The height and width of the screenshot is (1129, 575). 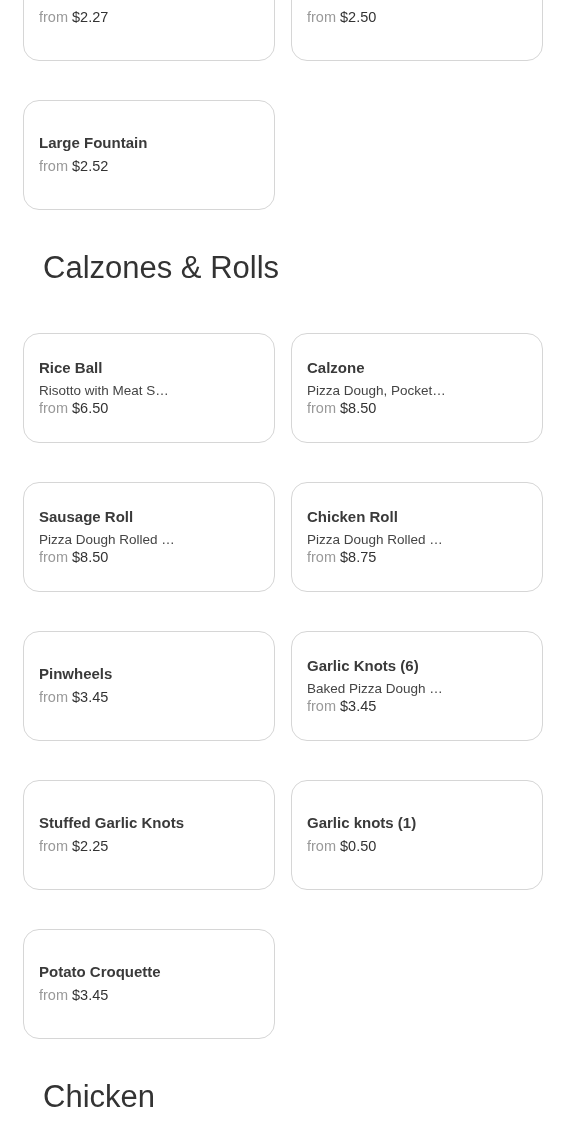 I want to click on menu-item-card: Sausage Roll Pizza Dough Rolled … from $8.50, so click(x=149, y=537).